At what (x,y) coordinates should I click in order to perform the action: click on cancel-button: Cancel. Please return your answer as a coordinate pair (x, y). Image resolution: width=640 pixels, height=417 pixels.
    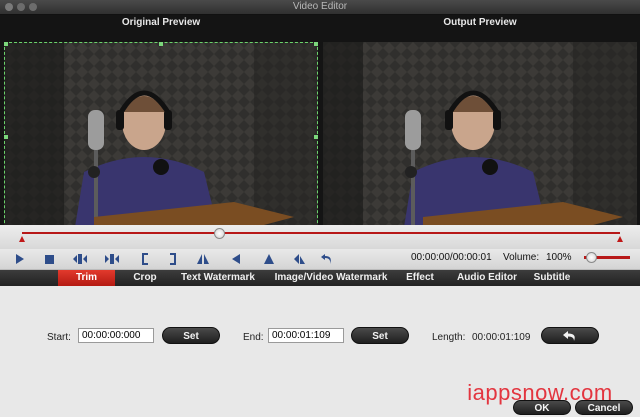
    Looking at the image, I should click on (604, 407).